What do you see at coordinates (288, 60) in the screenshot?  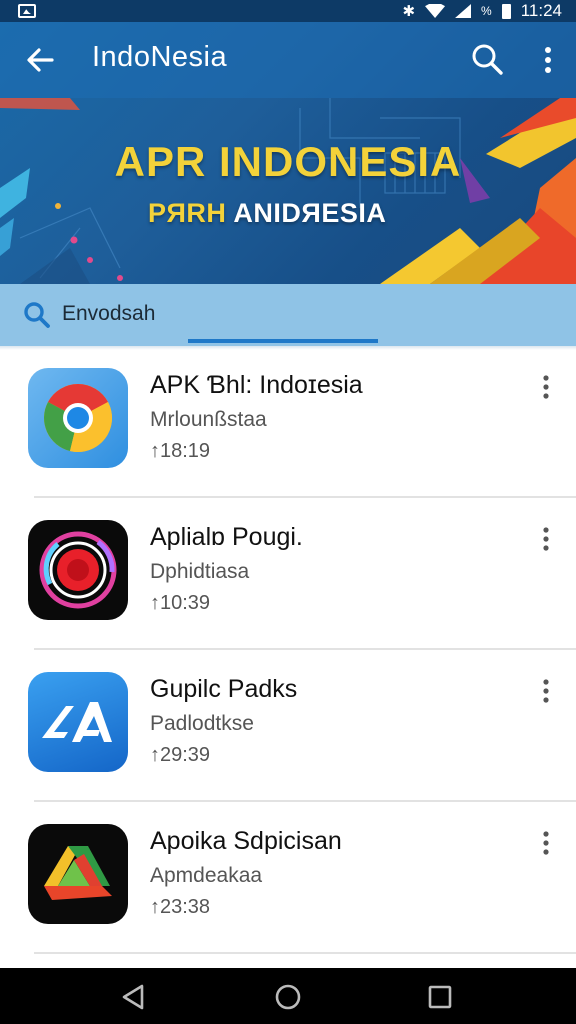 I see `app-bar: IndoNesia` at bounding box center [288, 60].